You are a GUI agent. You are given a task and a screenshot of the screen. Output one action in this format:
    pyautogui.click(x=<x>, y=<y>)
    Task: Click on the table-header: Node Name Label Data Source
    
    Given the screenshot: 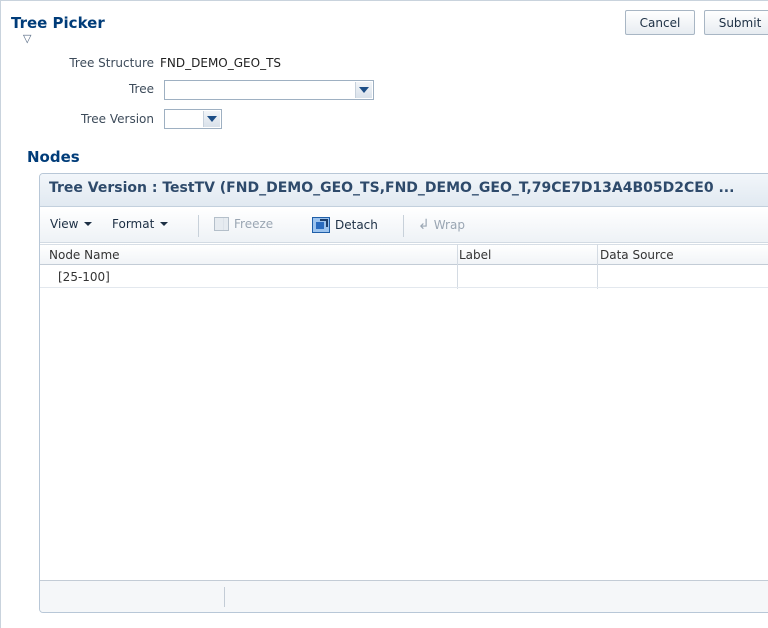 What is the action you would take?
    pyautogui.click(x=404, y=254)
    